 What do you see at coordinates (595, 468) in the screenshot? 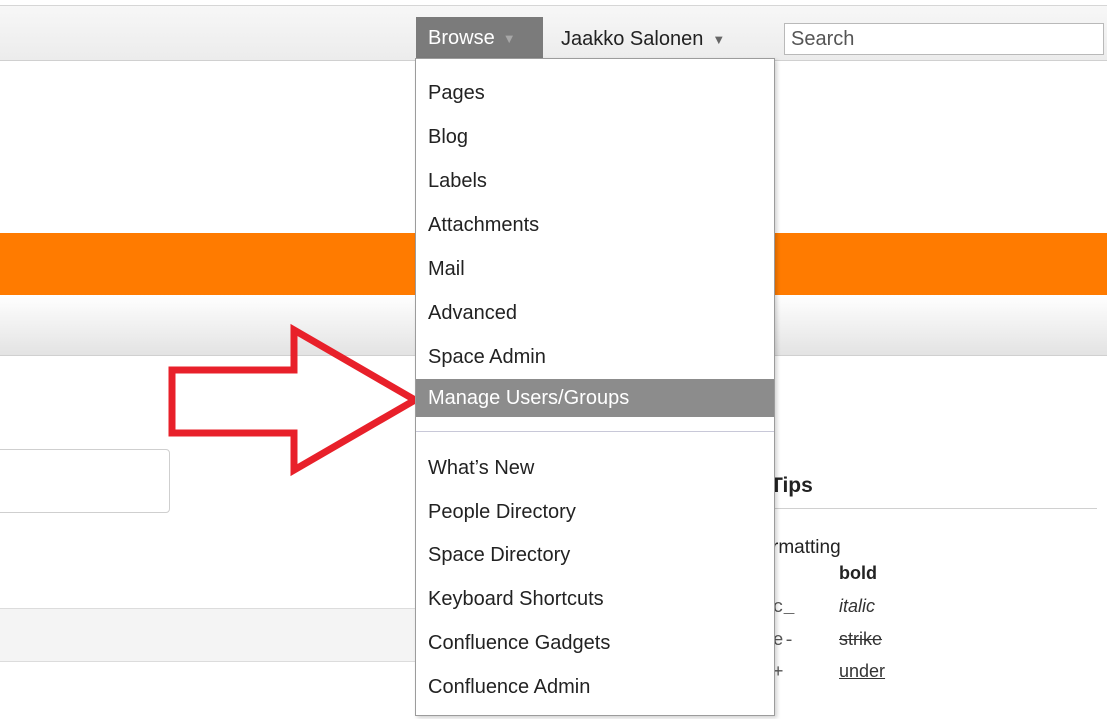
I see `menu-item-whats-new: What’s New` at bounding box center [595, 468].